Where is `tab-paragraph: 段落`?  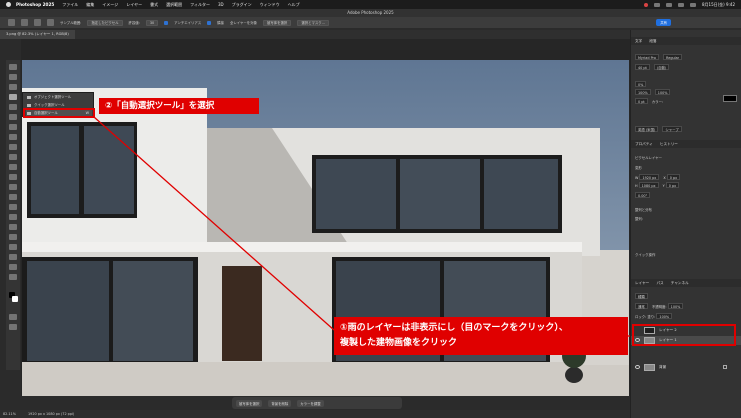 tab-paragraph: 段落 is located at coordinates (652, 41).